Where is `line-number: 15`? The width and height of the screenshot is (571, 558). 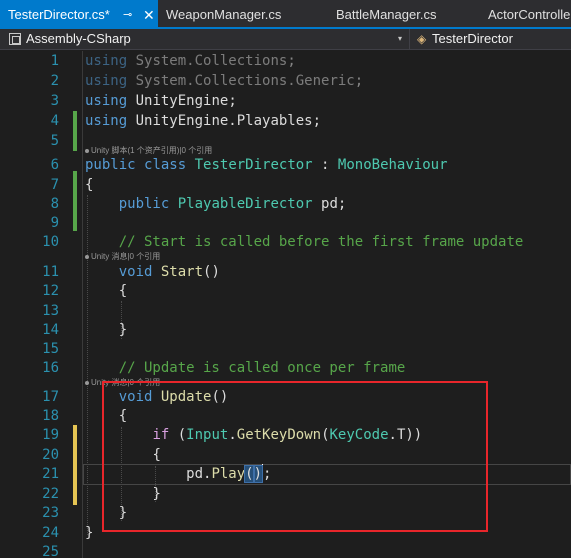 line-number: 15 is located at coordinates (50, 349).